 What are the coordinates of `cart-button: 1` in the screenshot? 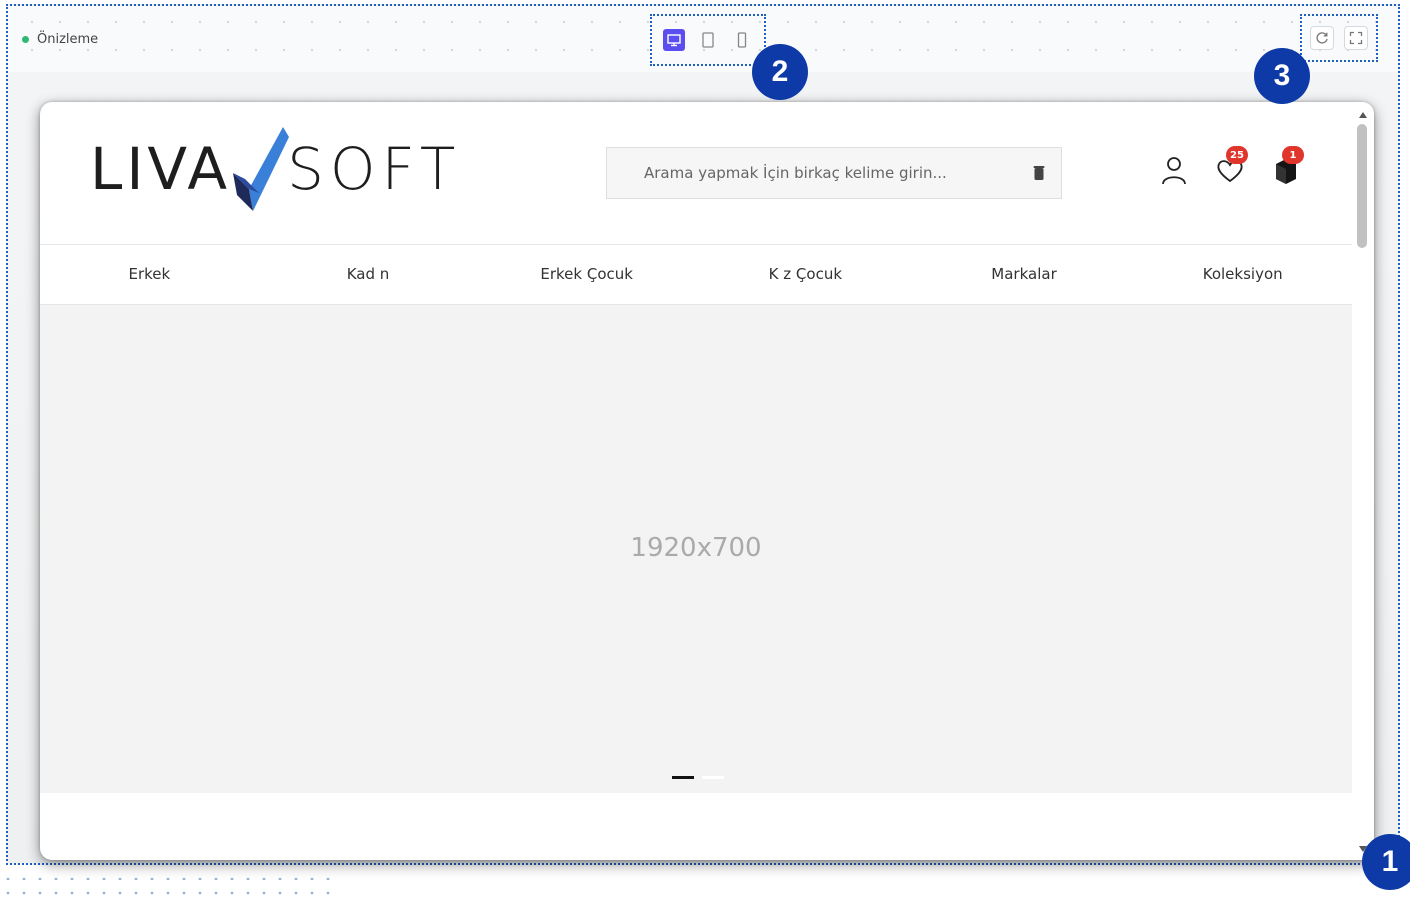 It's located at (1286, 167).